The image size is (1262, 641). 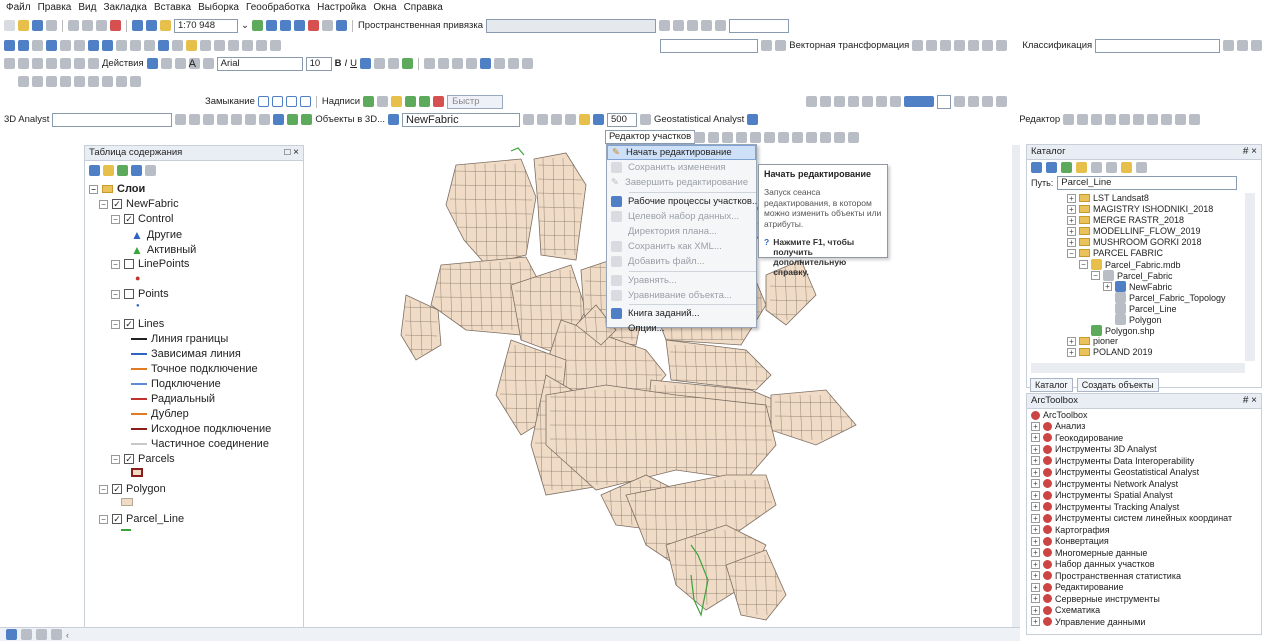 I want to click on python-icon, so click(x=327, y=25).